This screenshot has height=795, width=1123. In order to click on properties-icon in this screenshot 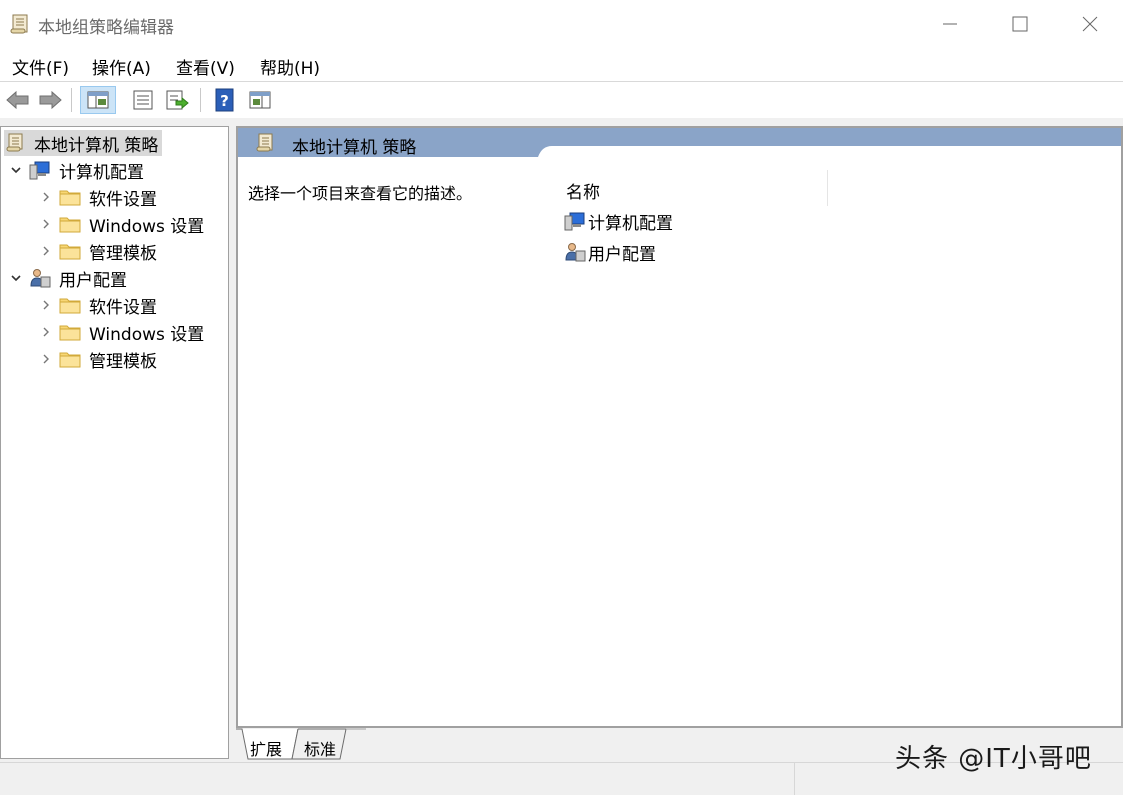, I will do `click(143, 100)`.